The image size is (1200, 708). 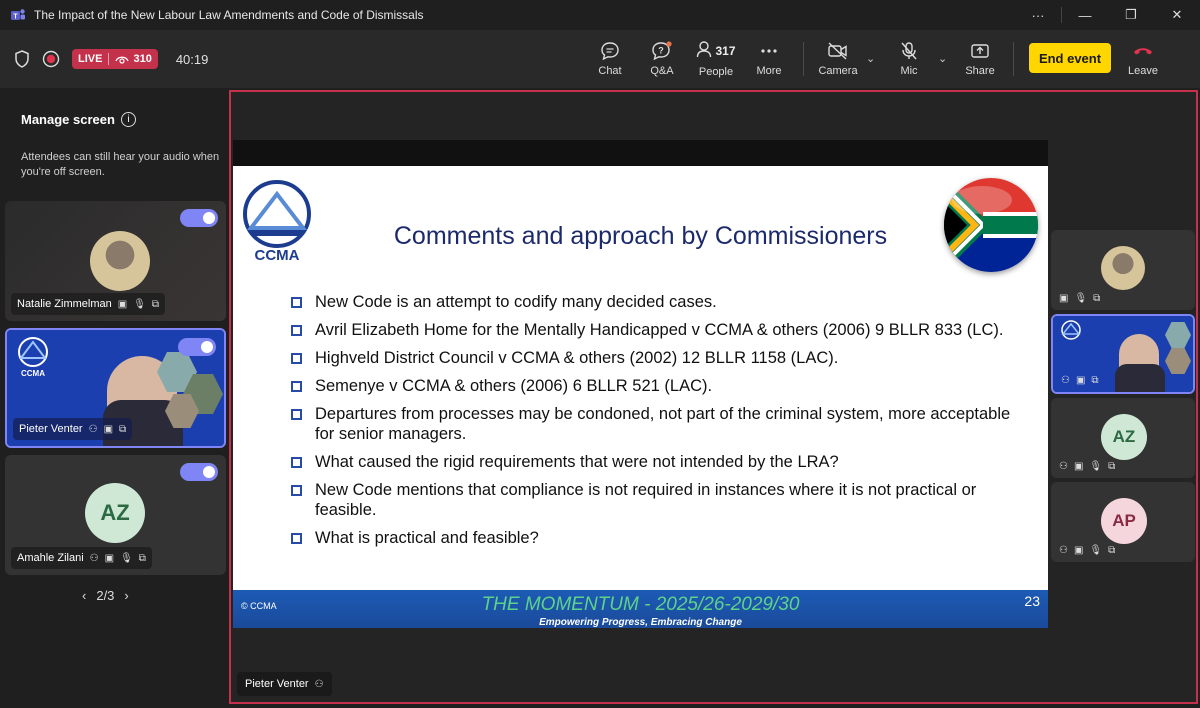 I want to click on participant-tile: ▣ 🎙 ⧉, so click(x=1123, y=270).